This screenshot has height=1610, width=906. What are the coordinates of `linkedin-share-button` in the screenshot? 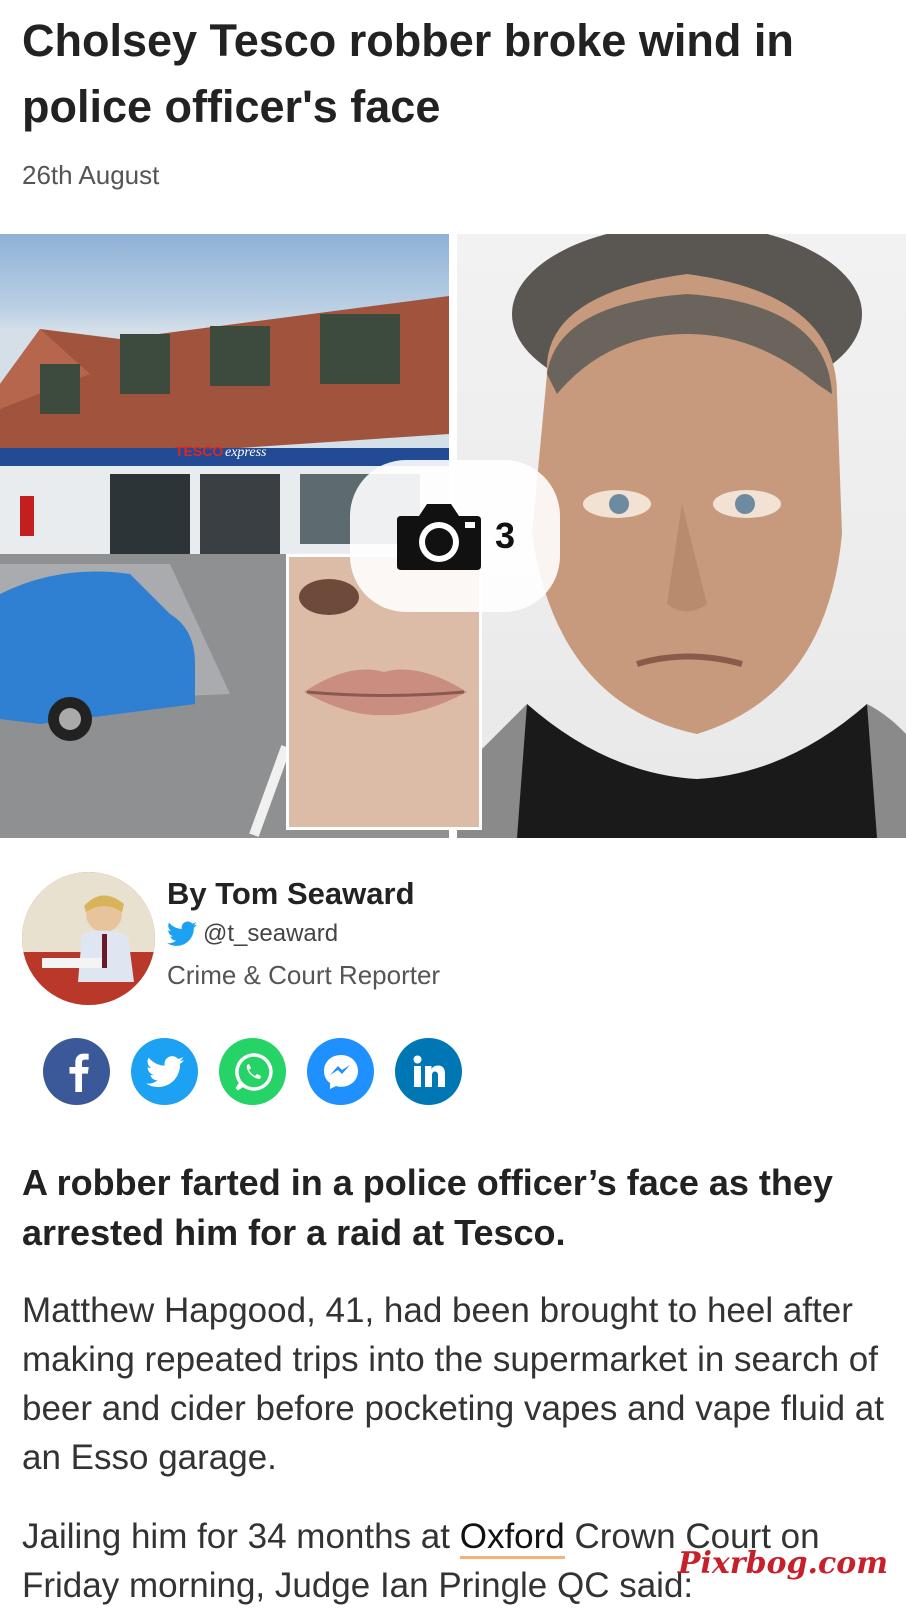 It's located at (428, 1071).